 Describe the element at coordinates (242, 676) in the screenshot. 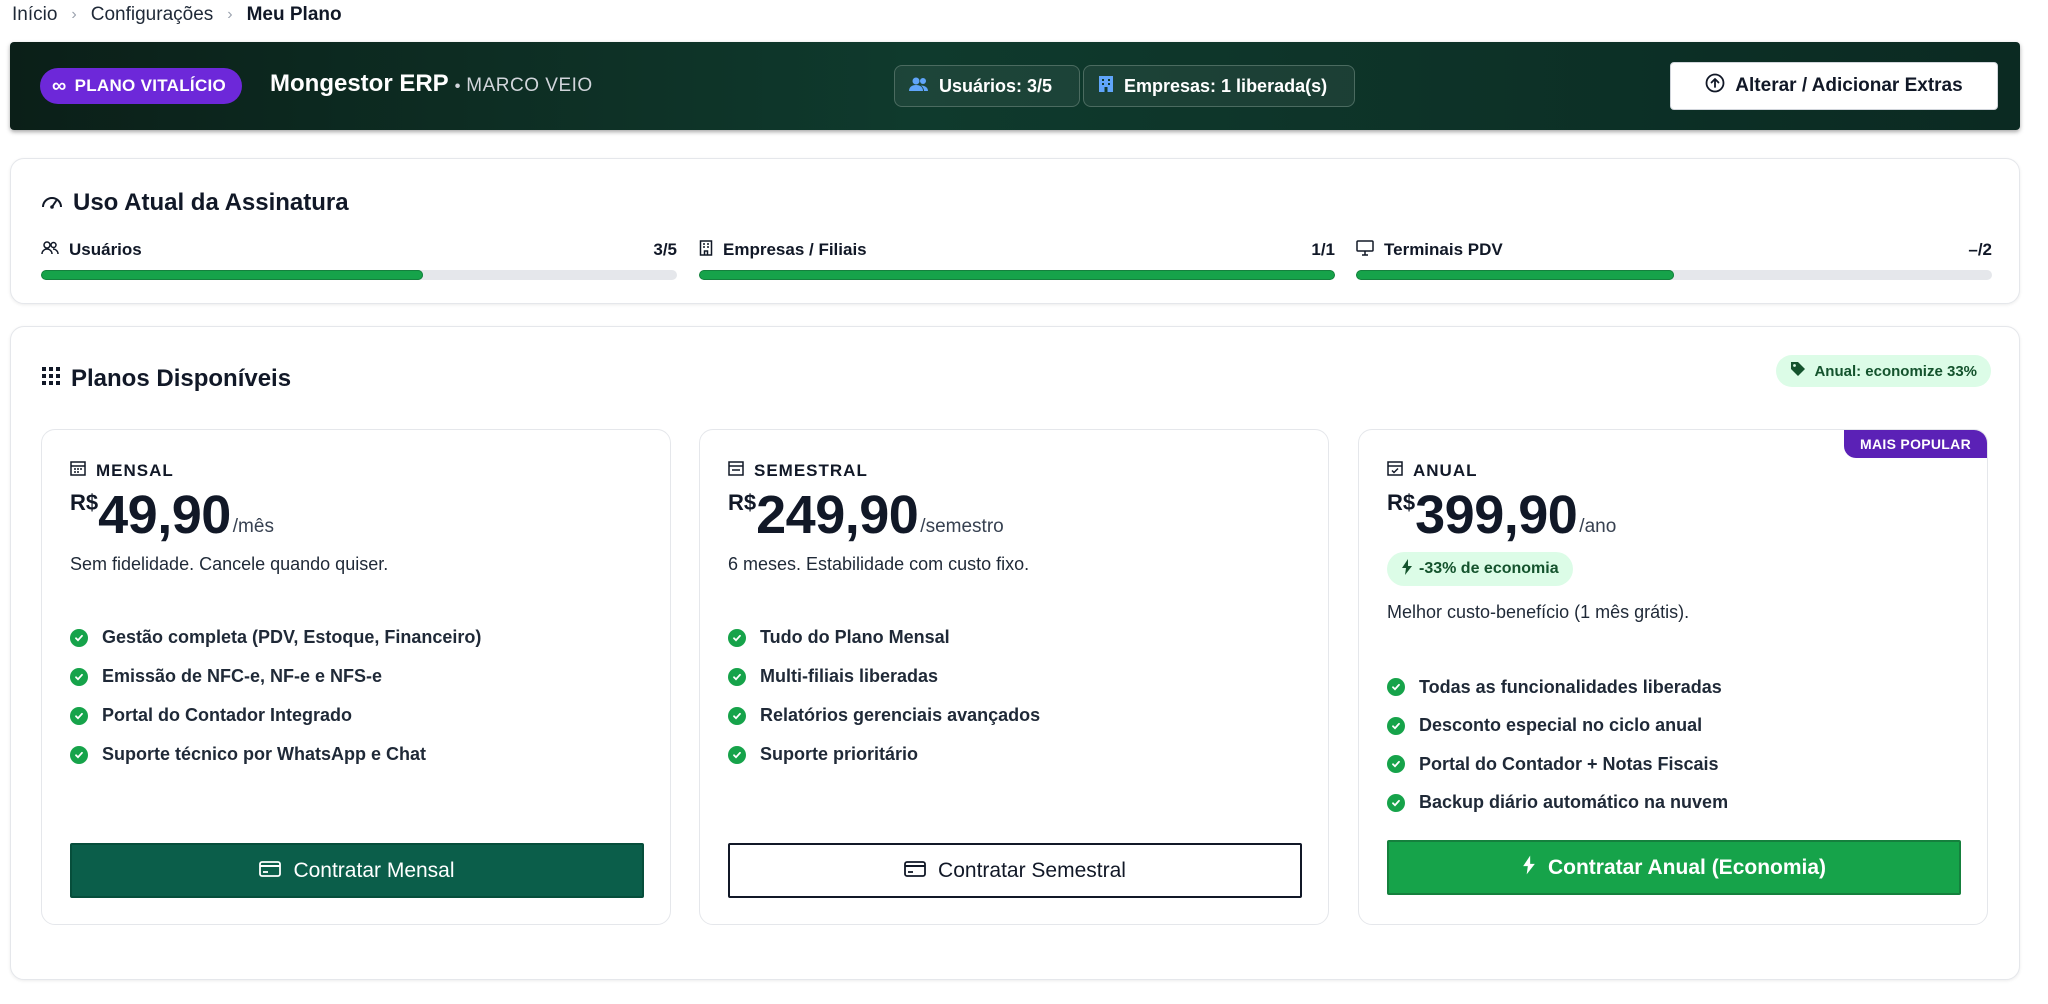

I see `feature-text: Emissão de NFC-e, NF-e e NFS-e` at that location.